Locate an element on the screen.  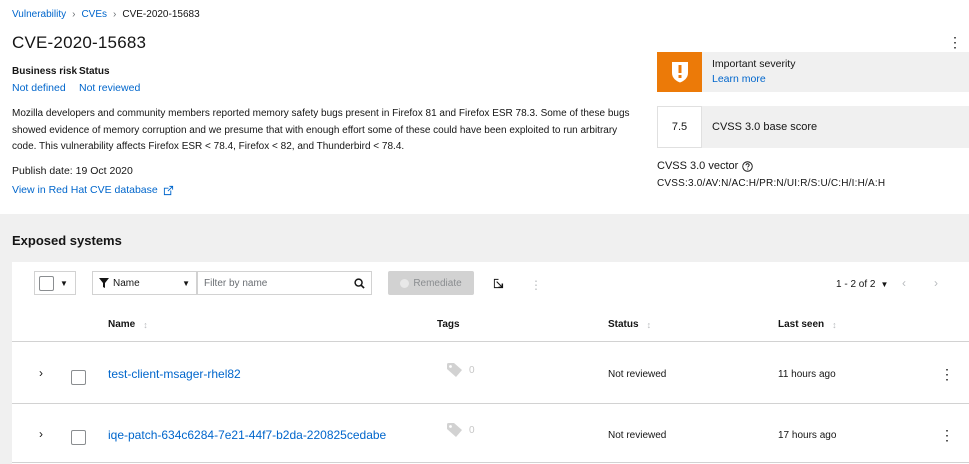
chevron-right-icon: › is located at coordinates (936, 283).